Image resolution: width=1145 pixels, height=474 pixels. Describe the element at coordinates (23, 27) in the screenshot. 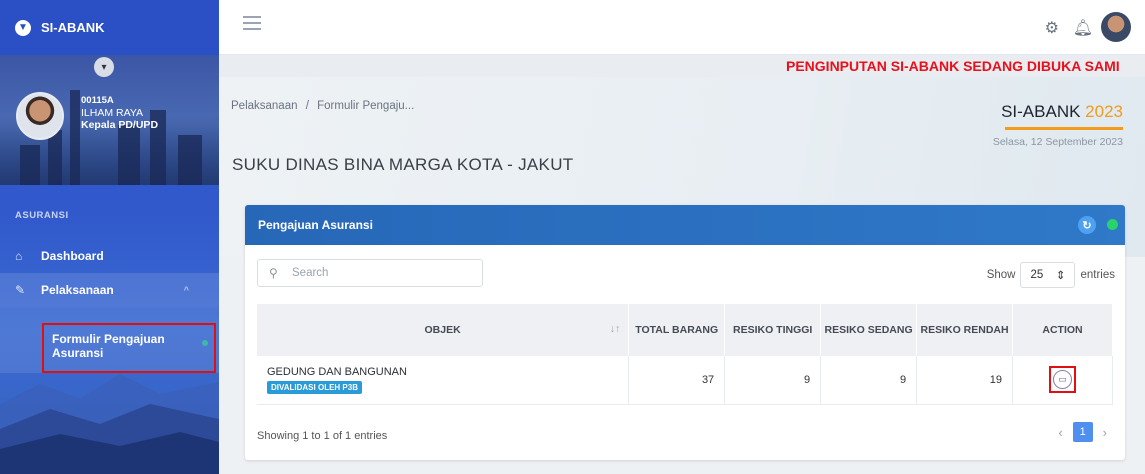

I see `shield-logo-icon: ▼` at that location.